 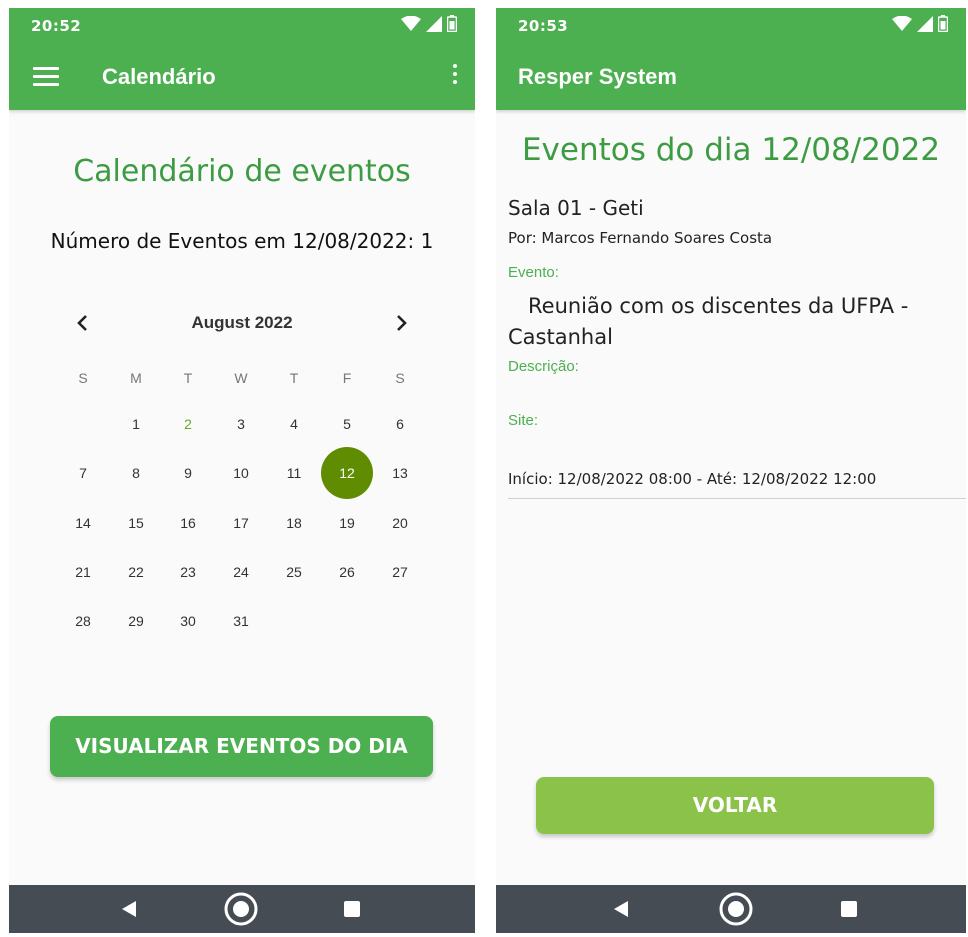 I want to click on status-time: 20:53, so click(x=543, y=26).